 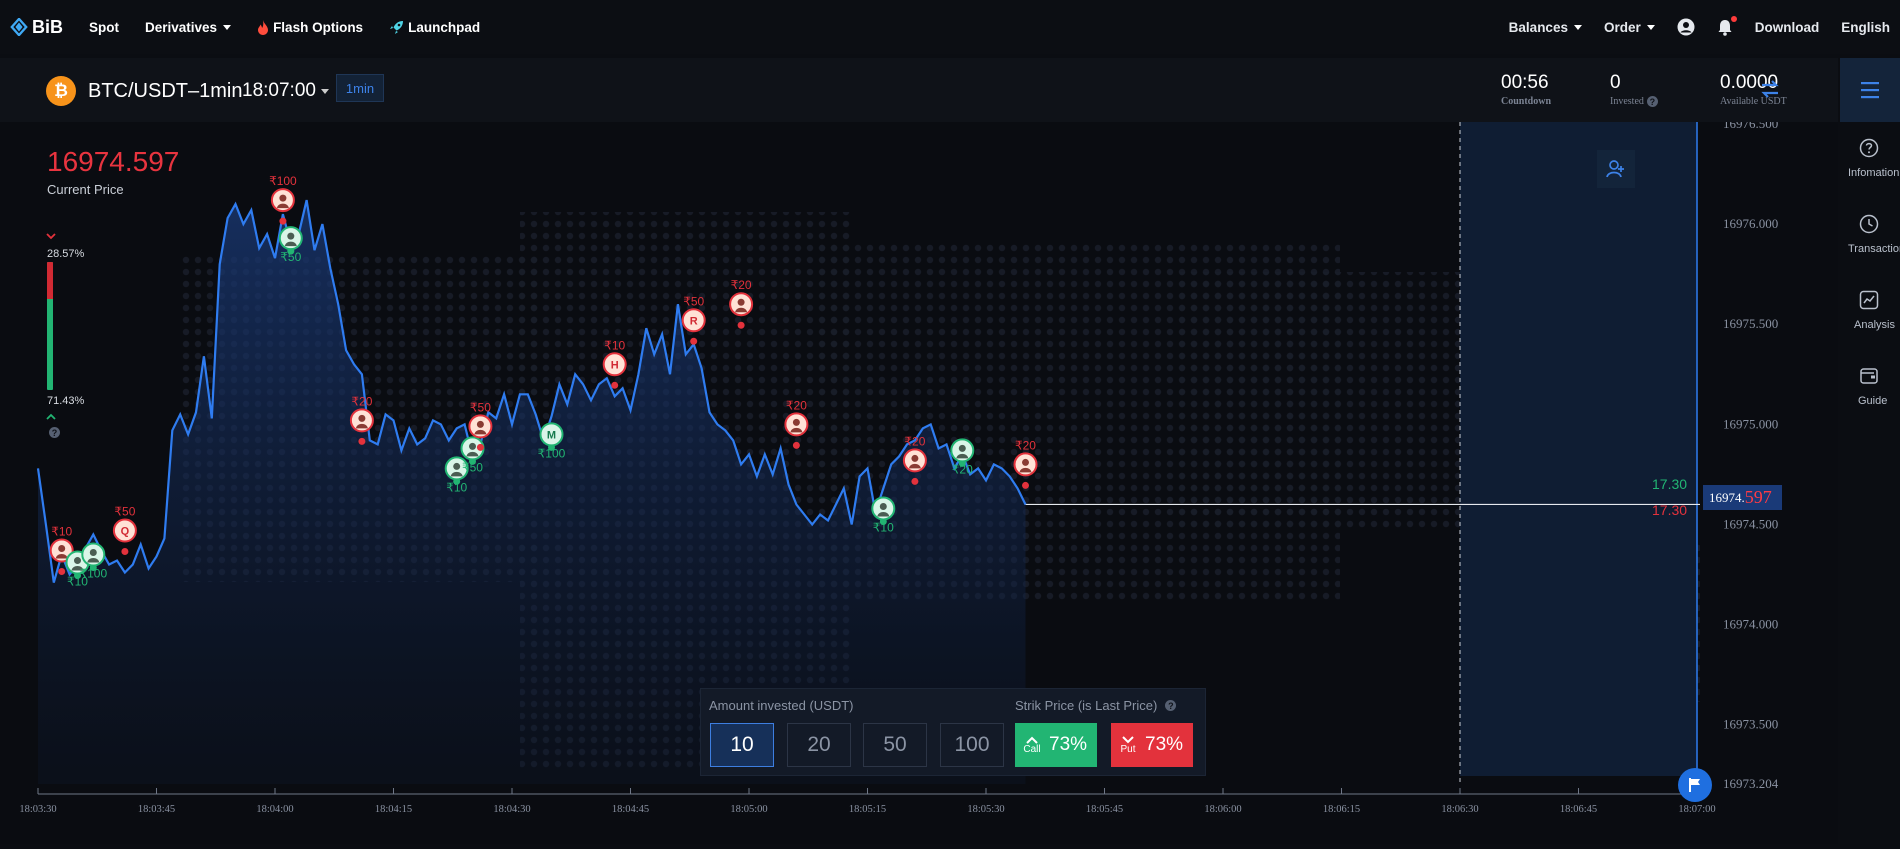 I want to click on sidebar-item-information: Infomation, so click(x=1869, y=158).